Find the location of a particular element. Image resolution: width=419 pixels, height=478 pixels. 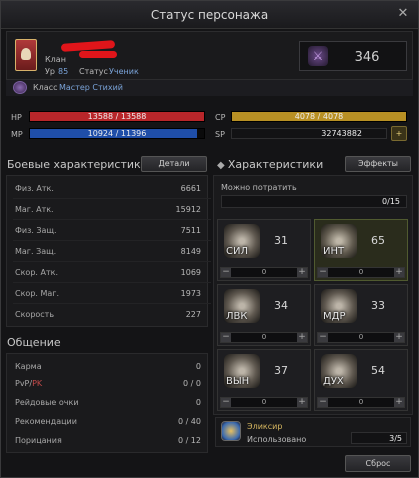

attribute-tile: СИЛ 31 − 0 + is located at coordinates (264, 250).